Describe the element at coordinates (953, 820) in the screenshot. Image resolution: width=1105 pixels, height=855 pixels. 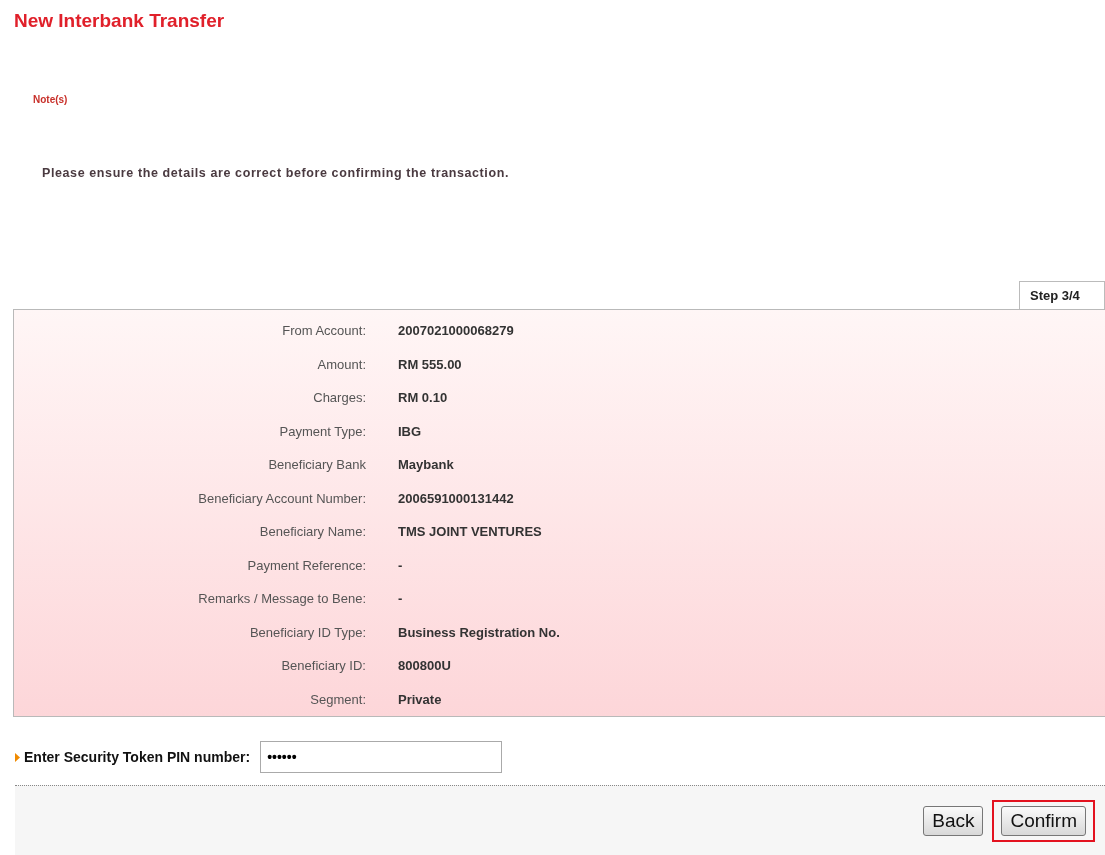
I see `back-button: Back` at that location.